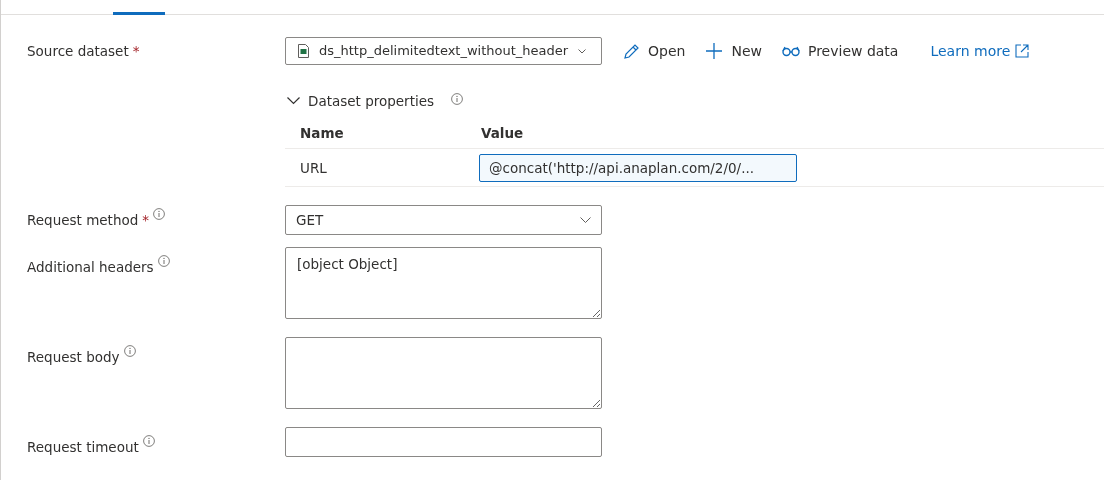 The height and width of the screenshot is (480, 1104). Describe the element at coordinates (631, 51) in the screenshot. I see `pencil-icon` at that location.